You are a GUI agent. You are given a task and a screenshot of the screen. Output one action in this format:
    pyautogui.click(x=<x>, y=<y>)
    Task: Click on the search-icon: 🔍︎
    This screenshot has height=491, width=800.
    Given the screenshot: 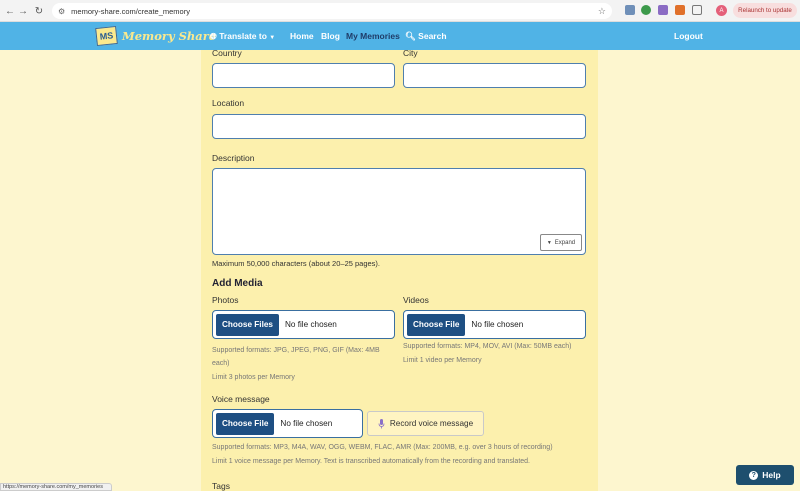 What is the action you would take?
    pyautogui.click(x=410, y=36)
    